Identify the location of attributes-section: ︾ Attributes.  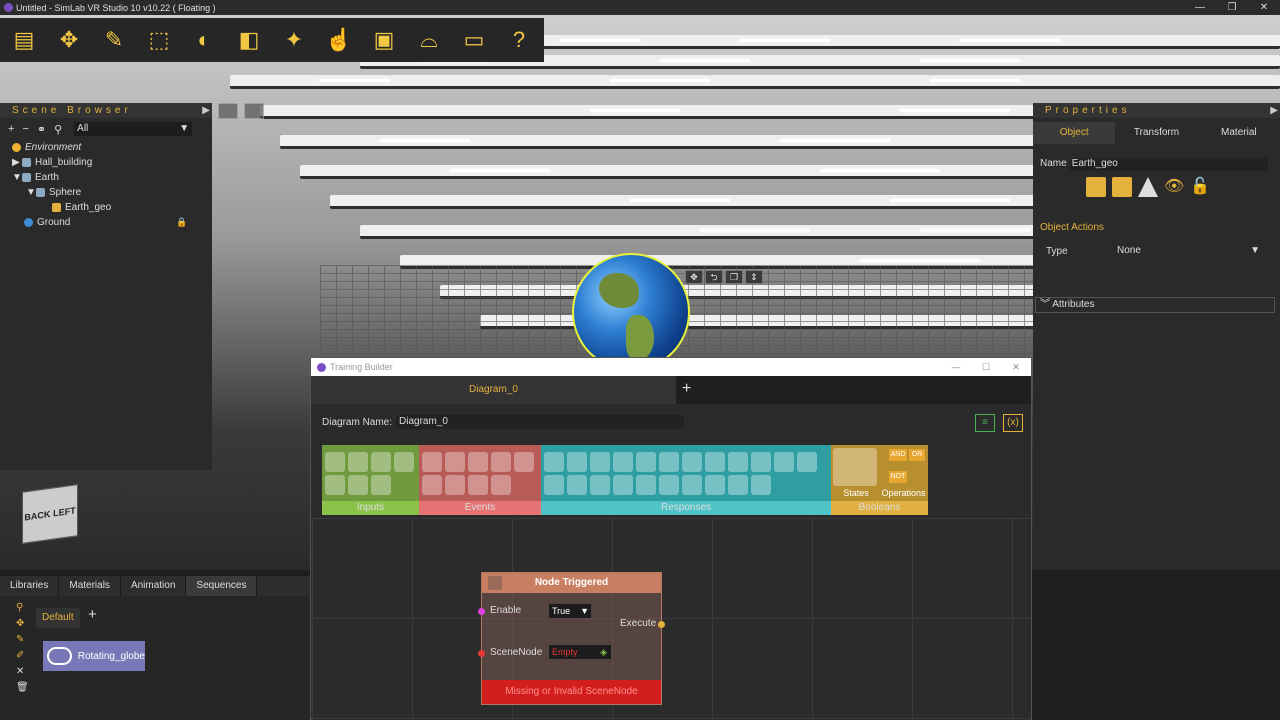
(1155, 305).